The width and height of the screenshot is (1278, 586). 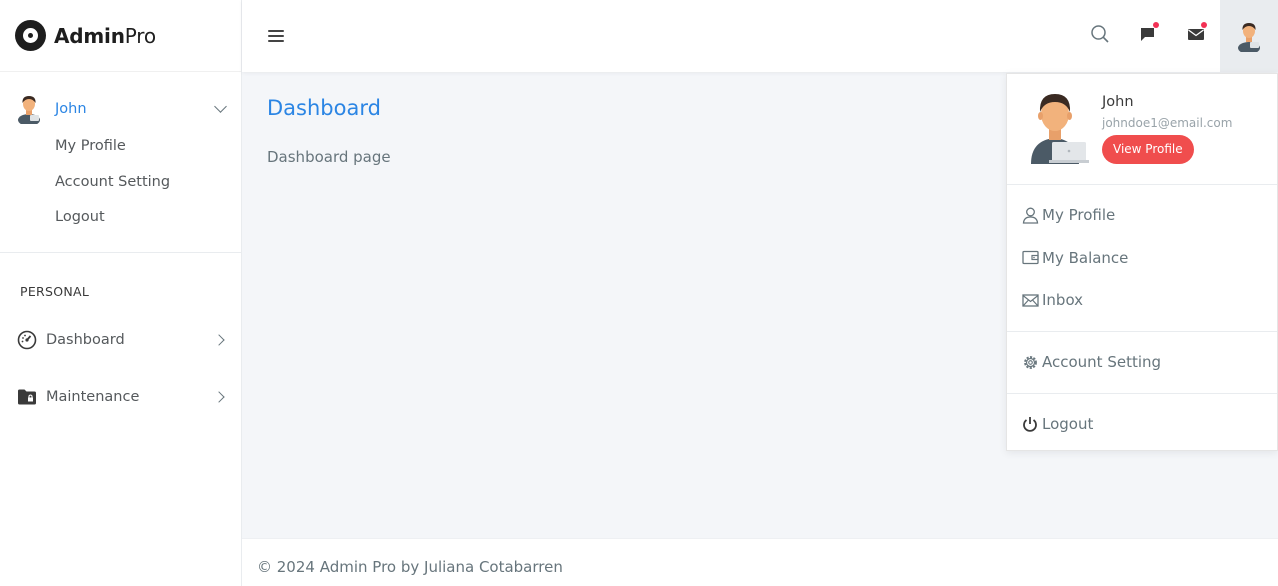 I want to click on topbar, so click(x=760, y=36).